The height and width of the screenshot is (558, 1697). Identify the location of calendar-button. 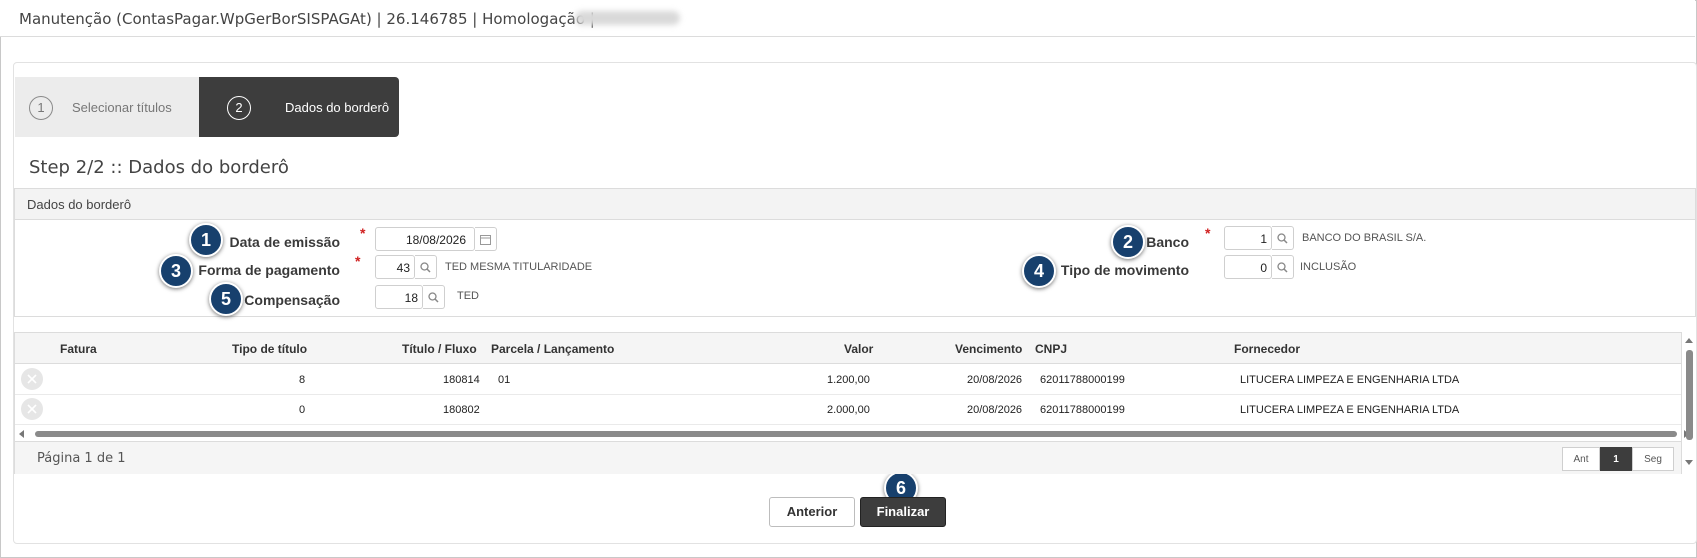
(486, 239).